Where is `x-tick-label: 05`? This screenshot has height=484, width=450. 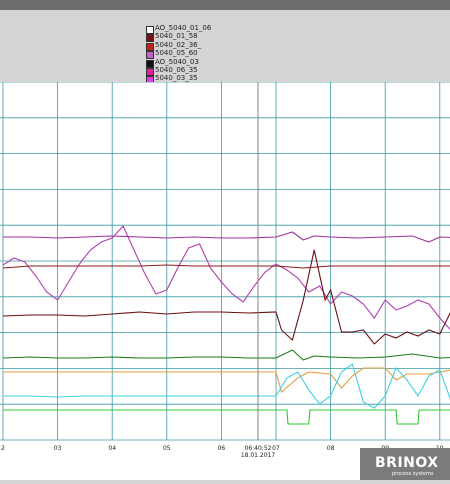 x-tick-label: 05 is located at coordinates (167, 448).